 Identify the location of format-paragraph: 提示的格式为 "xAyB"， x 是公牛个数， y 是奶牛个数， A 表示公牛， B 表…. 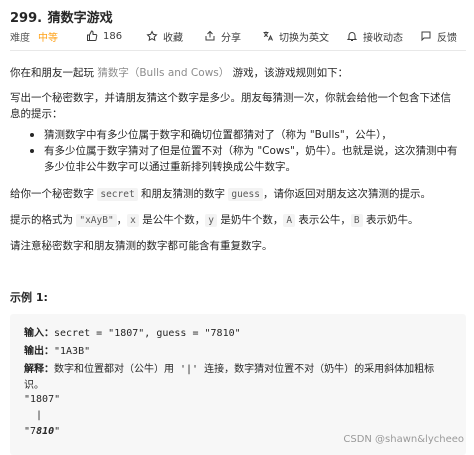
(214, 220).